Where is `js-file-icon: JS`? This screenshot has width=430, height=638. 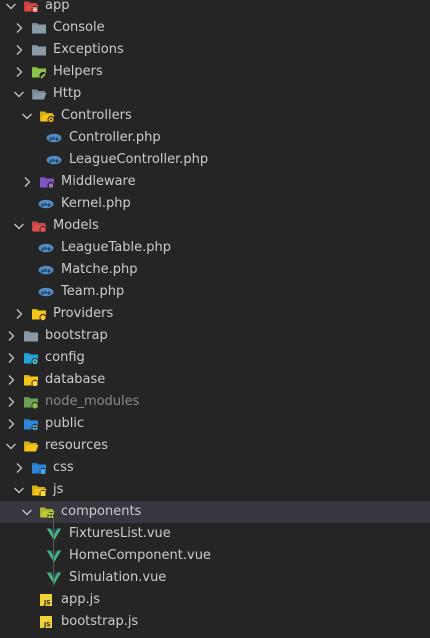 js-file-icon: JS is located at coordinates (46, 600).